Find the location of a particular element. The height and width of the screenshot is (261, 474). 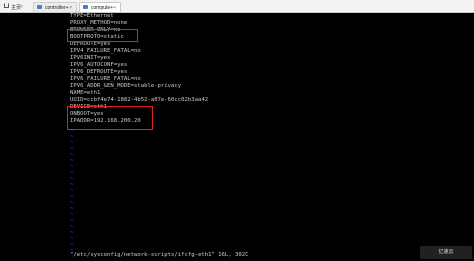

tab-bar: 主页 × controller+ × compute+ × is located at coordinates (237, 6).